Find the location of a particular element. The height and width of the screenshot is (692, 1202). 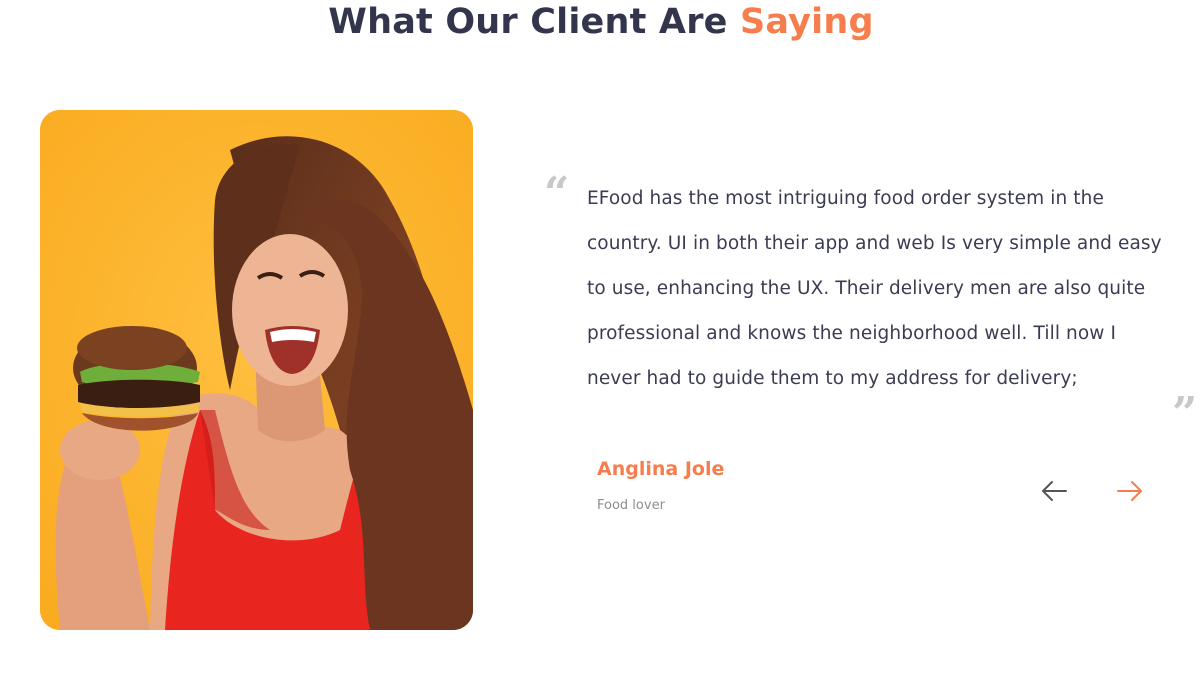

arrow-right-icon is located at coordinates (1129, 491).